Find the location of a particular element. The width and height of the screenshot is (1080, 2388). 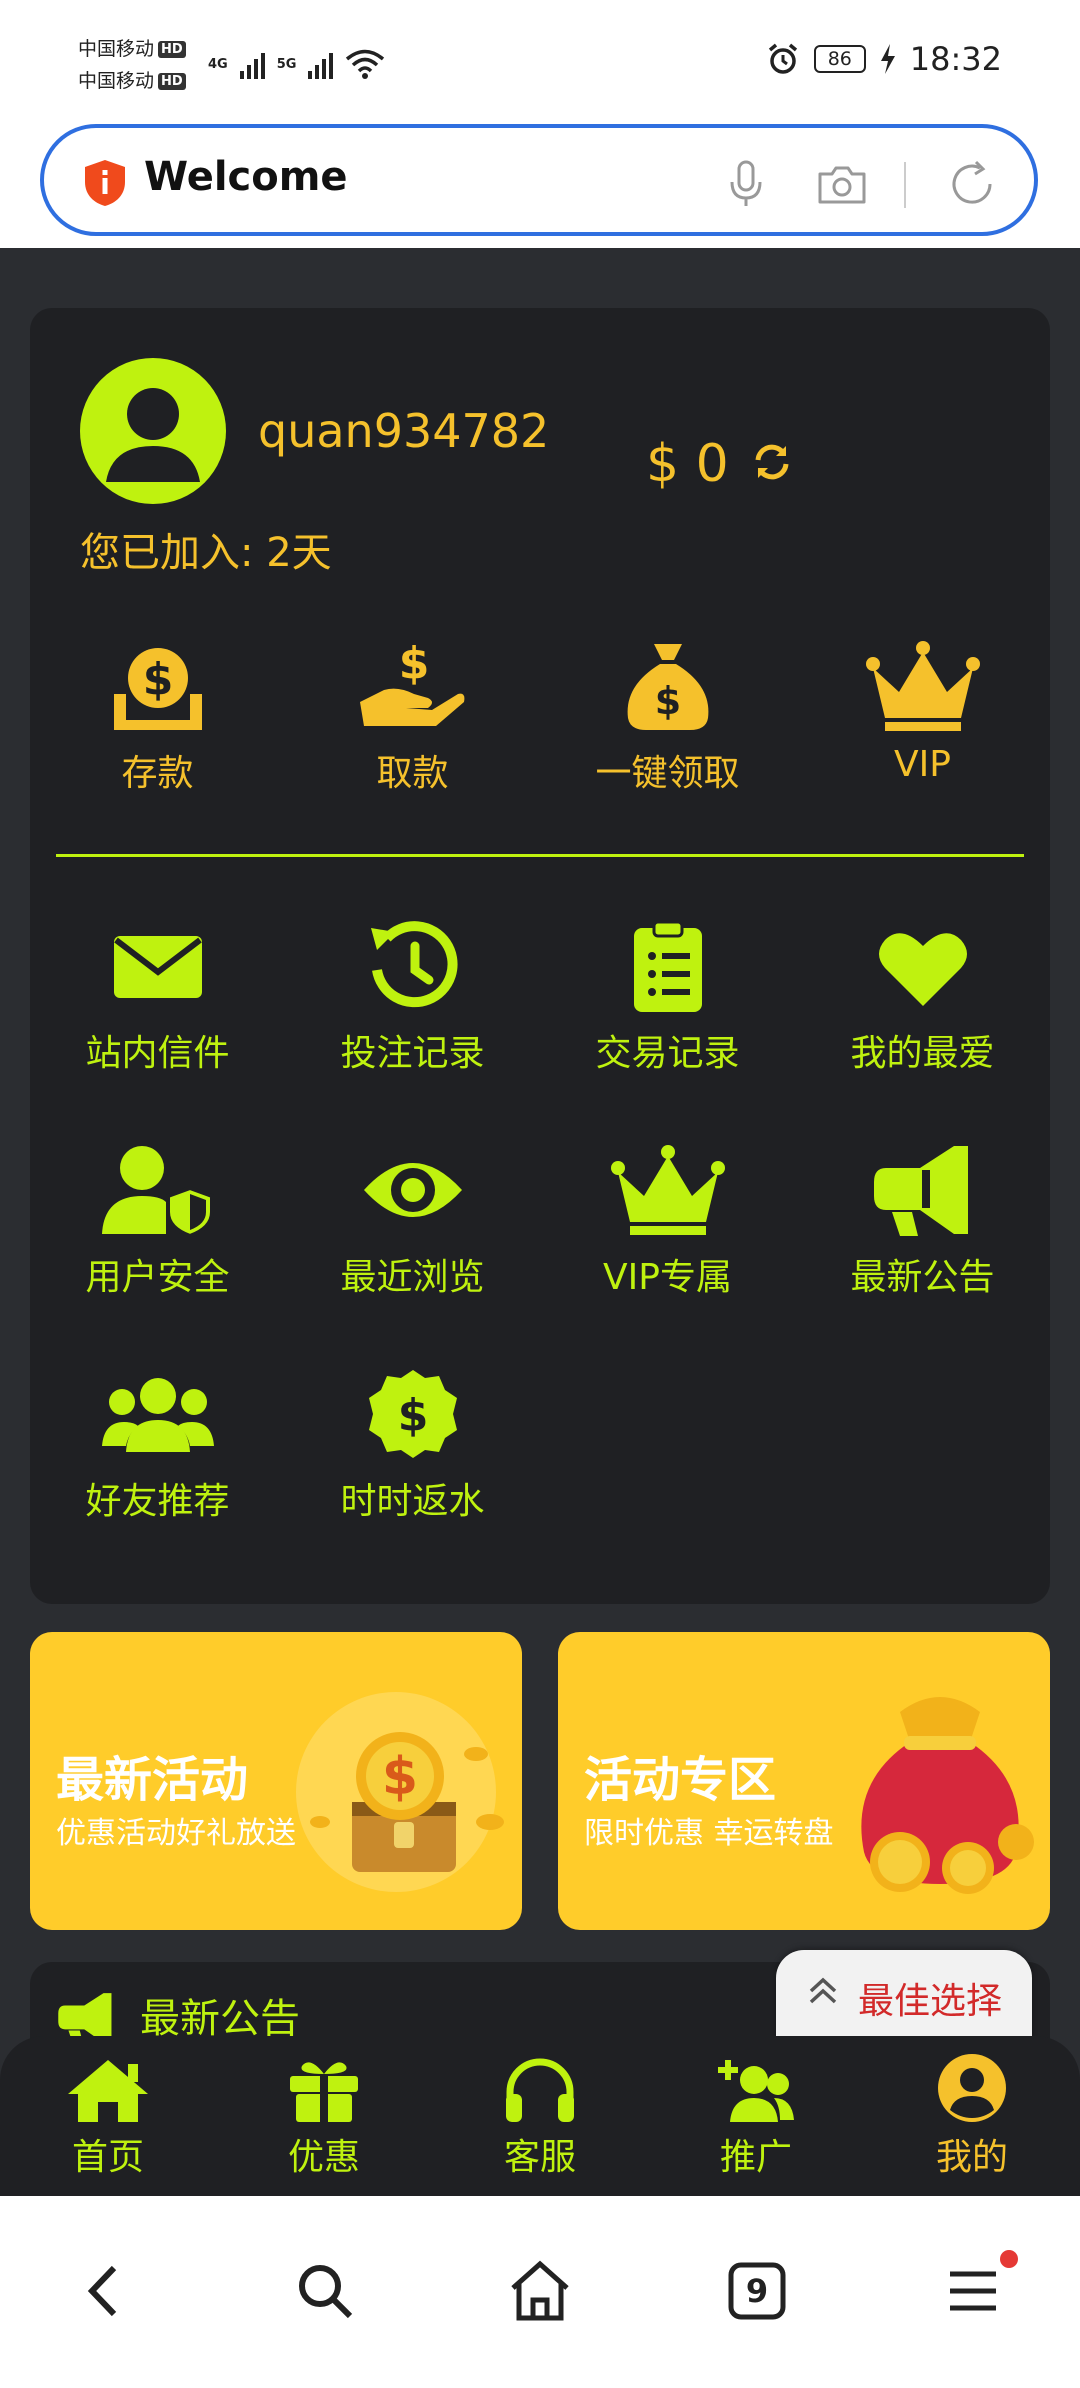

nav-label: 推广 is located at coordinates (755, 2157).